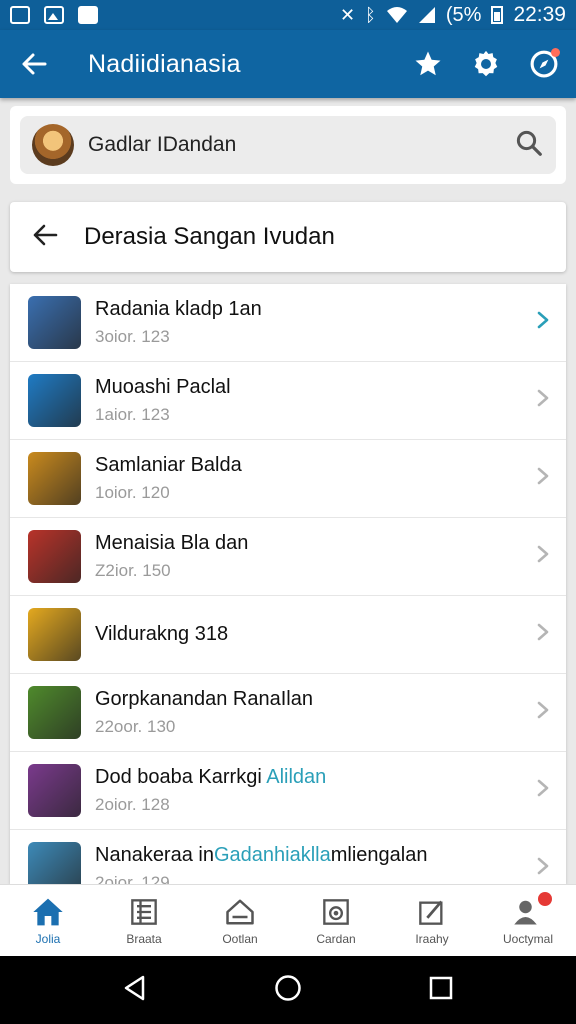 The height and width of the screenshot is (1024, 576). What do you see at coordinates (336, 938) in the screenshot?
I see `nav-label: Cardan` at bounding box center [336, 938].